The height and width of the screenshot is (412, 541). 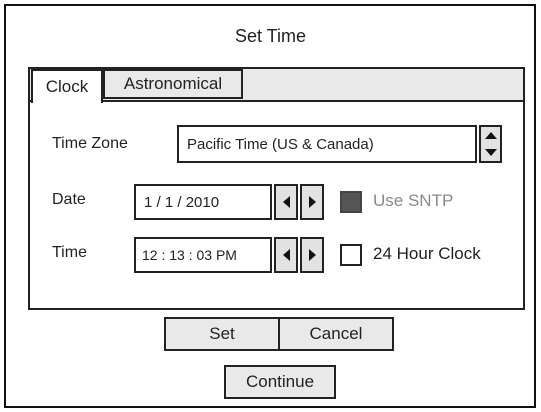 I want to click on tab-clock: Clock, so click(x=67, y=86).